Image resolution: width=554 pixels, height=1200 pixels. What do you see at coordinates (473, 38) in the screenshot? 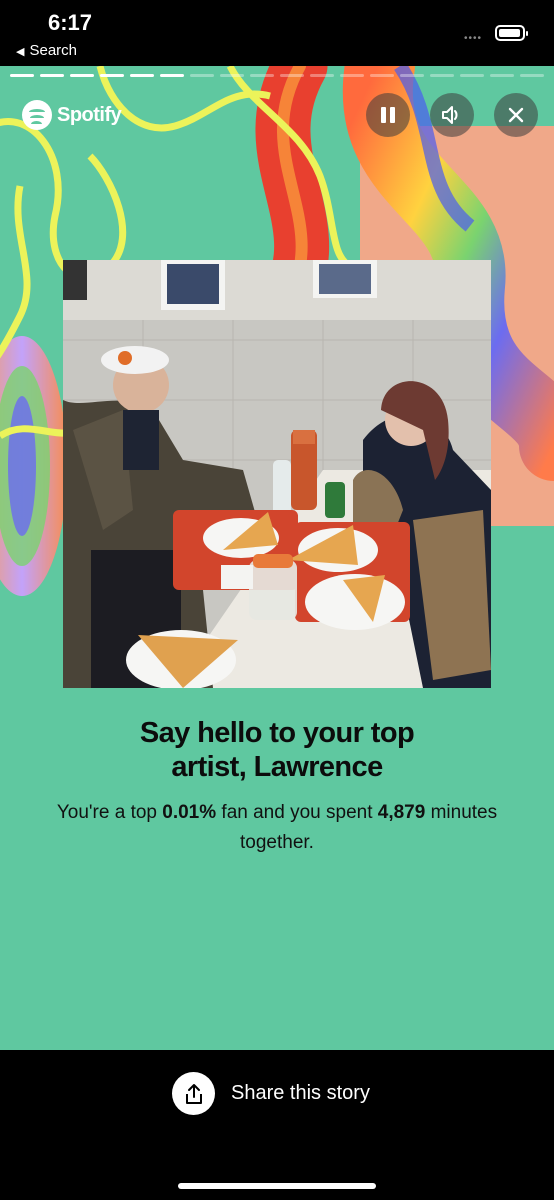
I see `signal-icon: ••••` at bounding box center [473, 38].